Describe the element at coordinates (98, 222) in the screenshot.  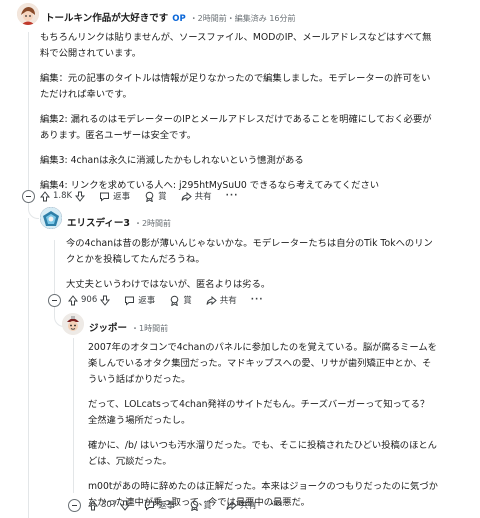
I see `username: エリスディー3` at that location.